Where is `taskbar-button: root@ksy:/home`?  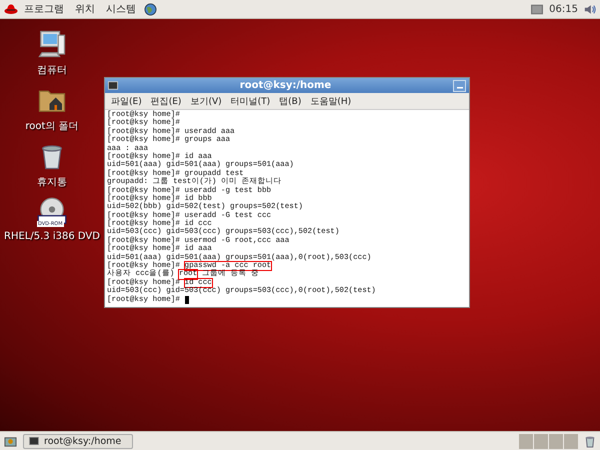 taskbar-button: root@ksy:/home is located at coordinates (78, 441).